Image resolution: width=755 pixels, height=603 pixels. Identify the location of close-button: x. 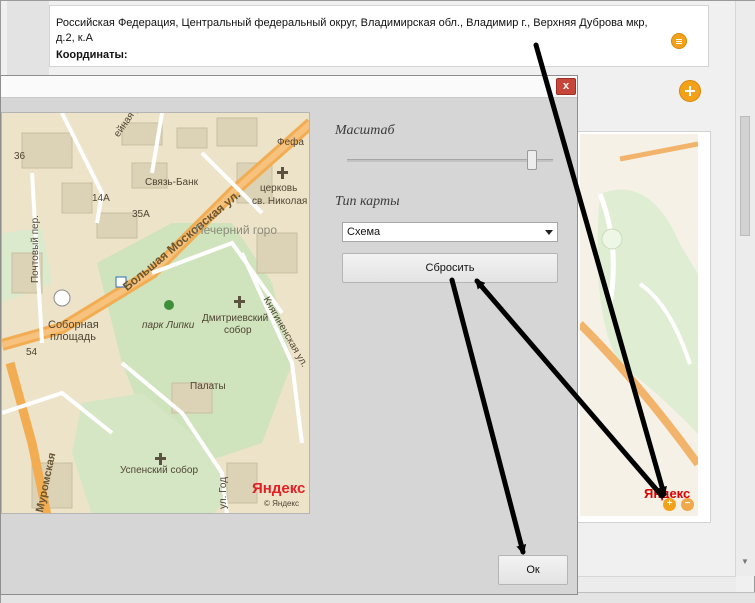
(566, 86).